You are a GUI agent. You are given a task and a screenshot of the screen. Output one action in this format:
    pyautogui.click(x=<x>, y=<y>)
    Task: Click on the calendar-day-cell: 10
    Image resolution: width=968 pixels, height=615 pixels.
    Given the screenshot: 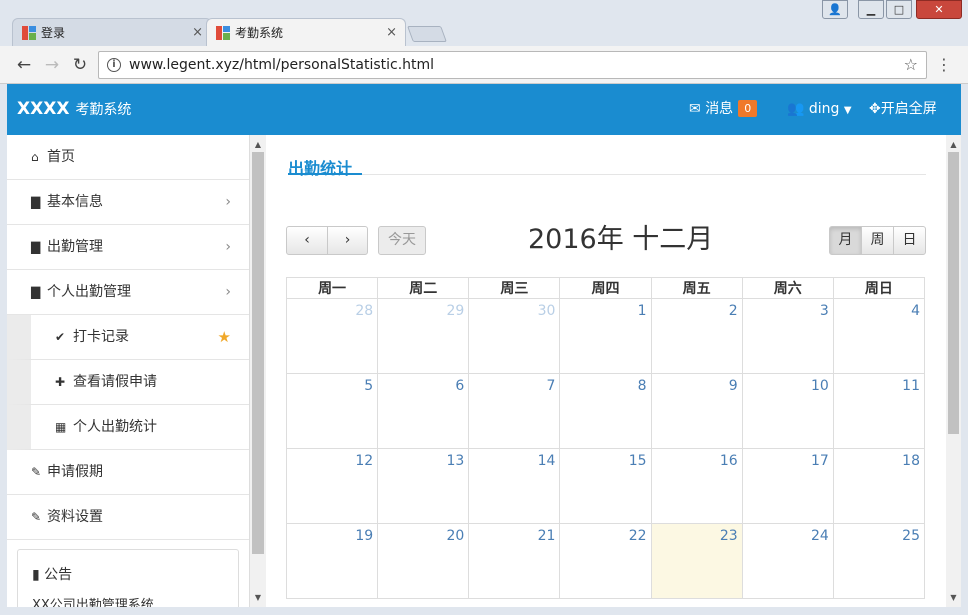 What is the action you would take?
    pyautogui.click(x=787, y=411)
    